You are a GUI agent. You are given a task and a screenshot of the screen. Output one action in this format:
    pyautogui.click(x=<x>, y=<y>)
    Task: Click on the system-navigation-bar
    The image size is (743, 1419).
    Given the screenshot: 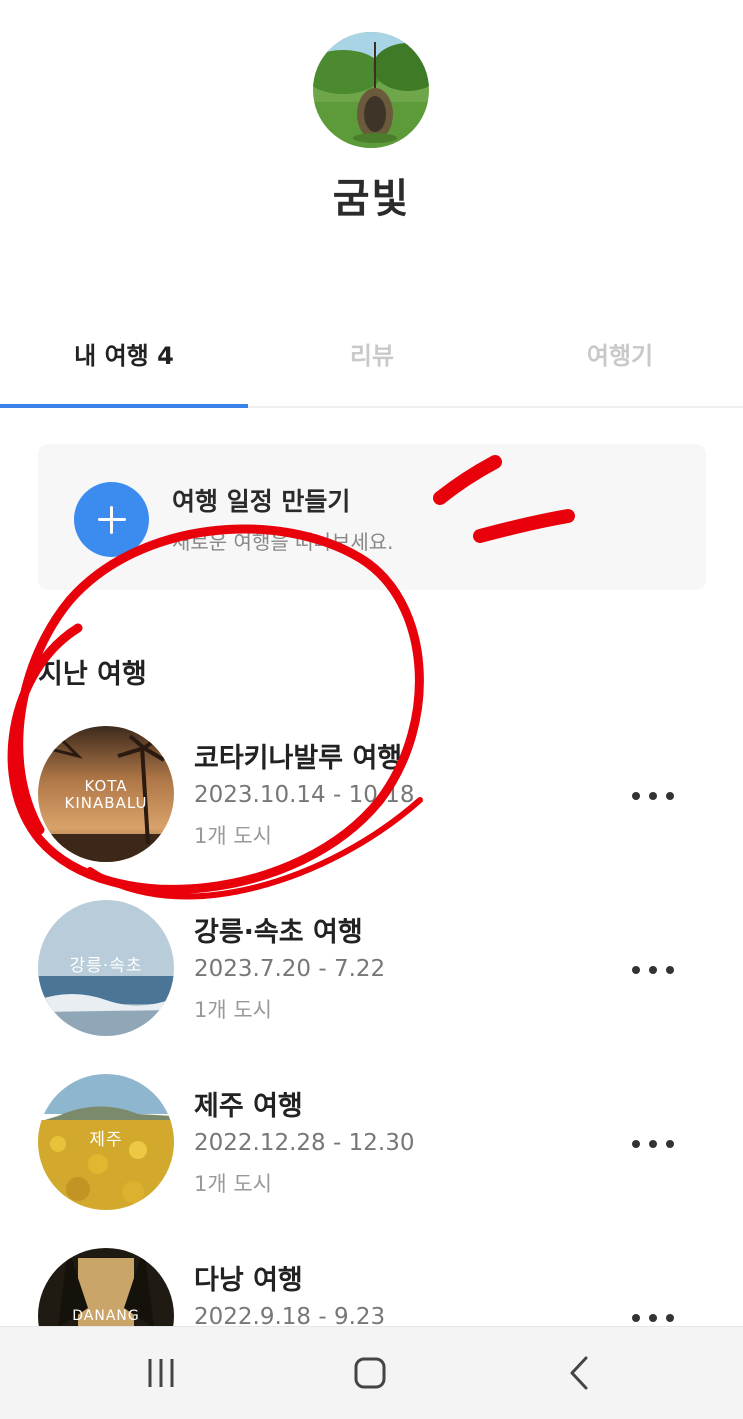 What is the action you would take?
    pyautogui.click(x=371, y=1372)
    